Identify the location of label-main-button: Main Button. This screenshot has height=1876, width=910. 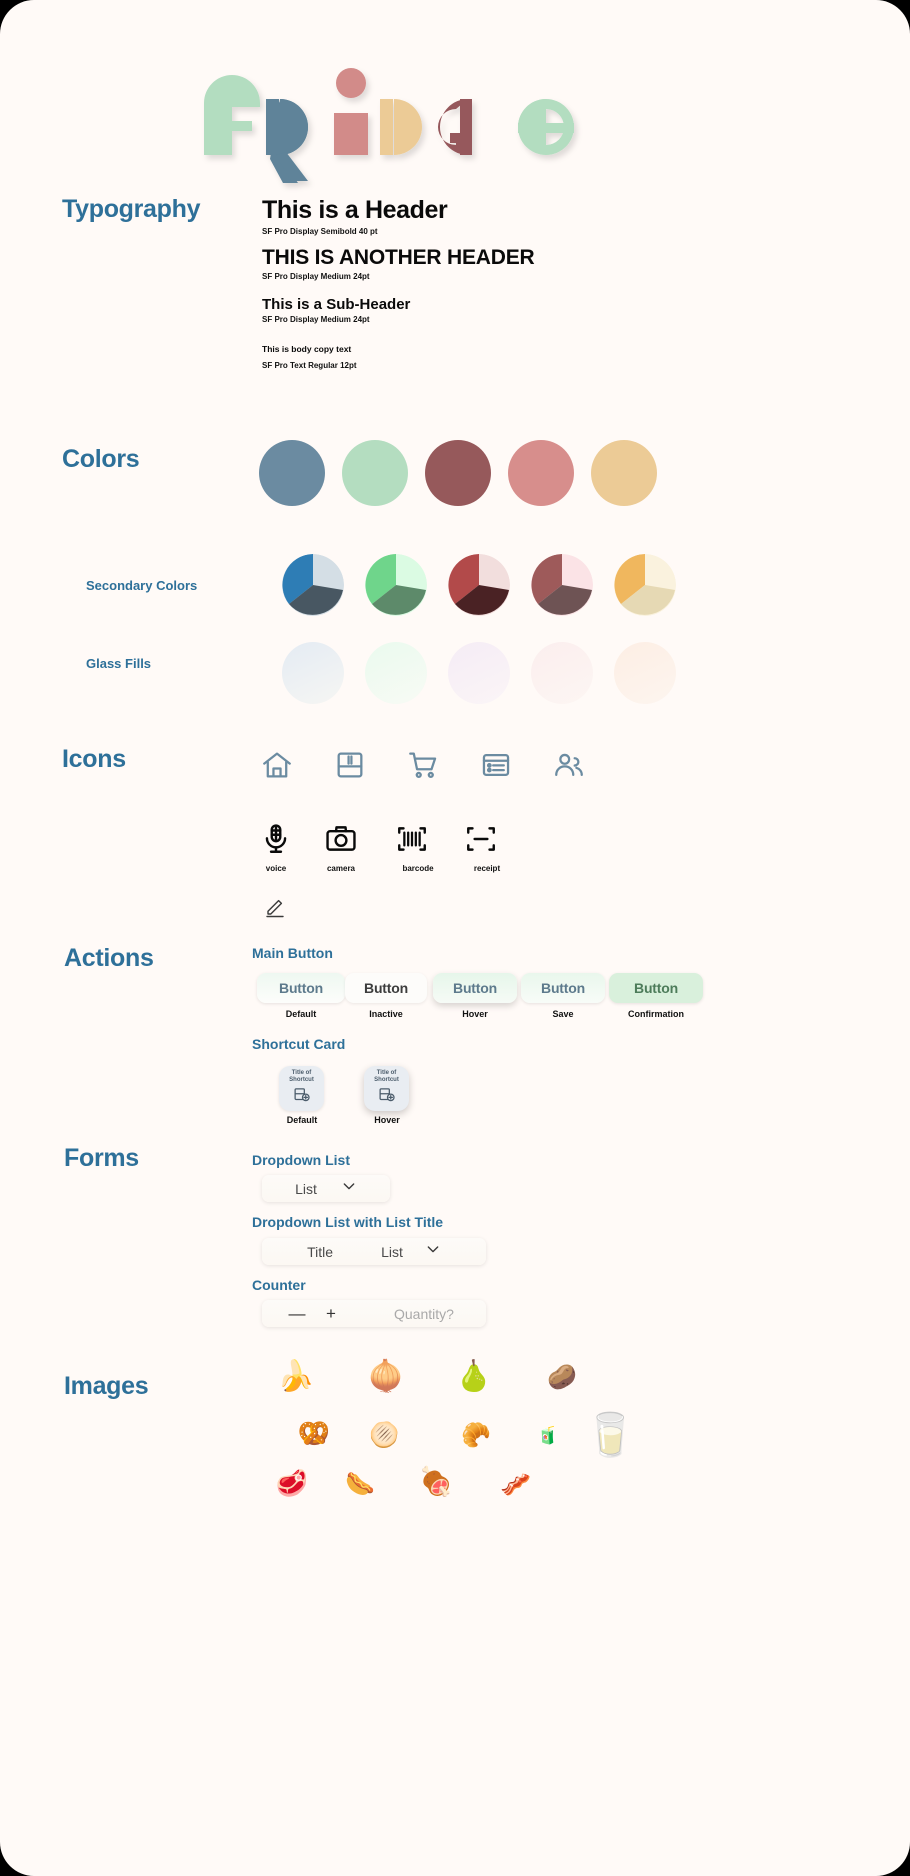
(292, 953).